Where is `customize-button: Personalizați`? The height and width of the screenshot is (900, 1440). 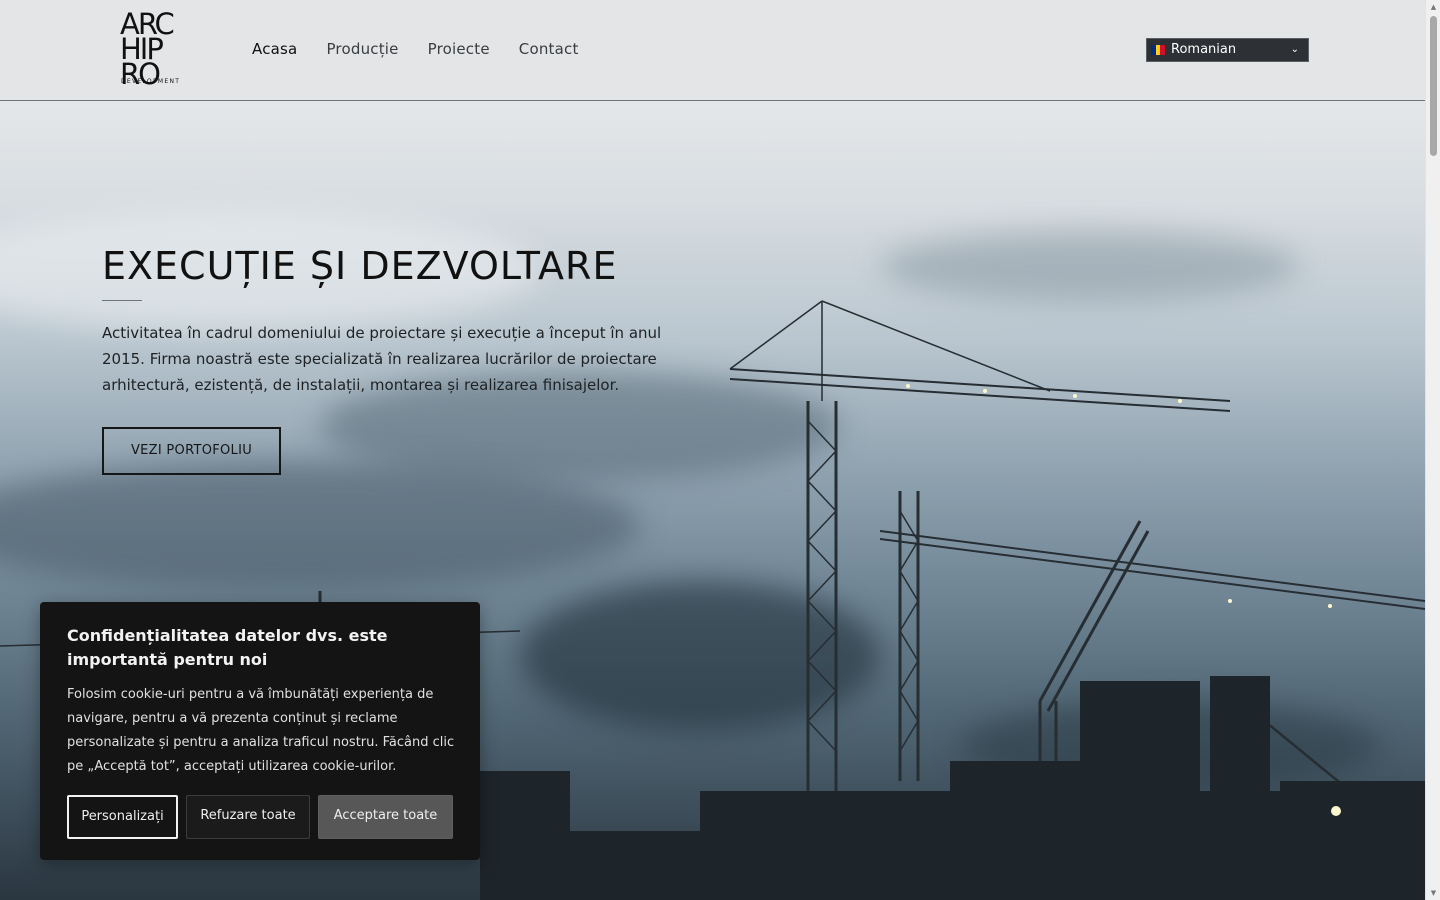 customize-button: Personalizați is located at coordinates (122, 817).